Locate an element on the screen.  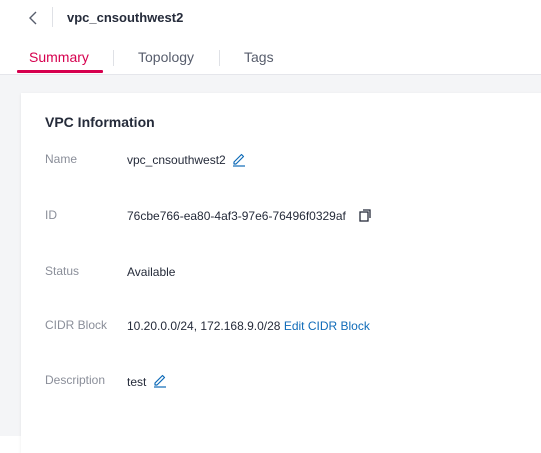
tab-tags: Tags is located at coordinates (259, 57).